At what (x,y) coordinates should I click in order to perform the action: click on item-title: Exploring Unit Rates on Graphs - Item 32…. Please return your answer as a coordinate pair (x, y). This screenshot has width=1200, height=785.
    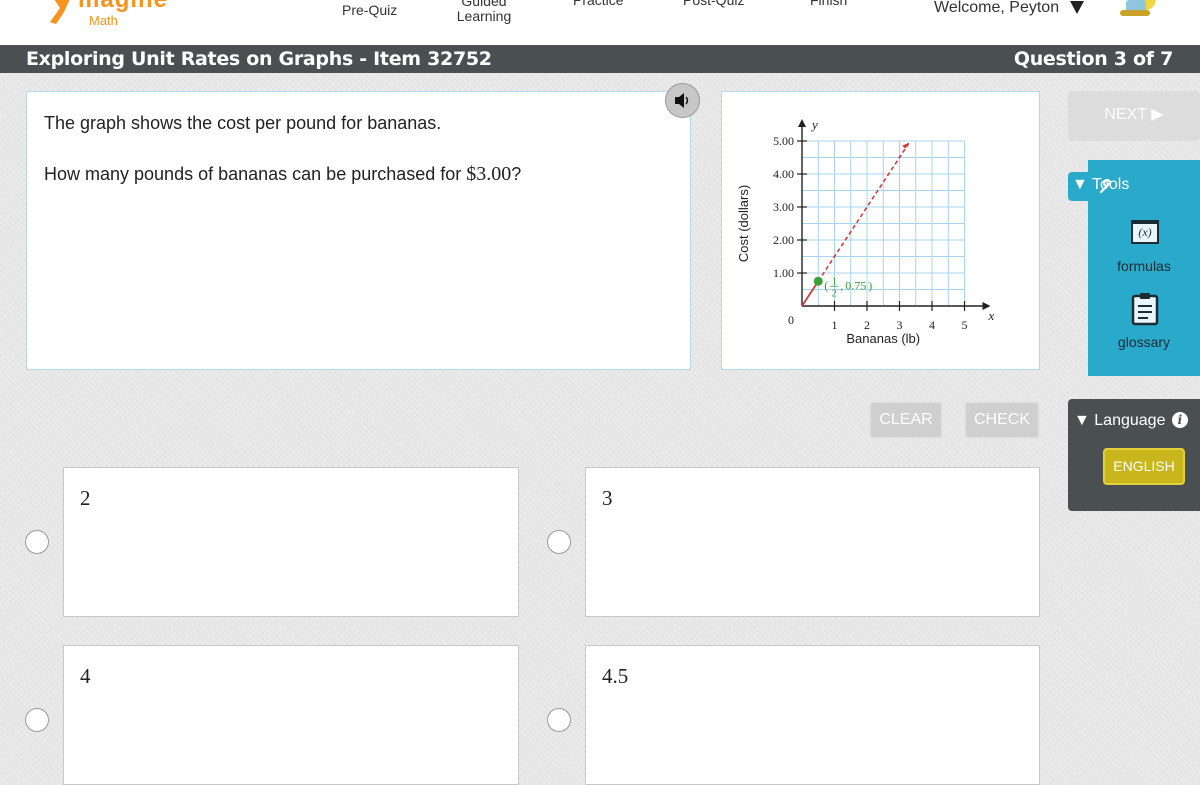
    Looking at the image, I should click on (259, 59).